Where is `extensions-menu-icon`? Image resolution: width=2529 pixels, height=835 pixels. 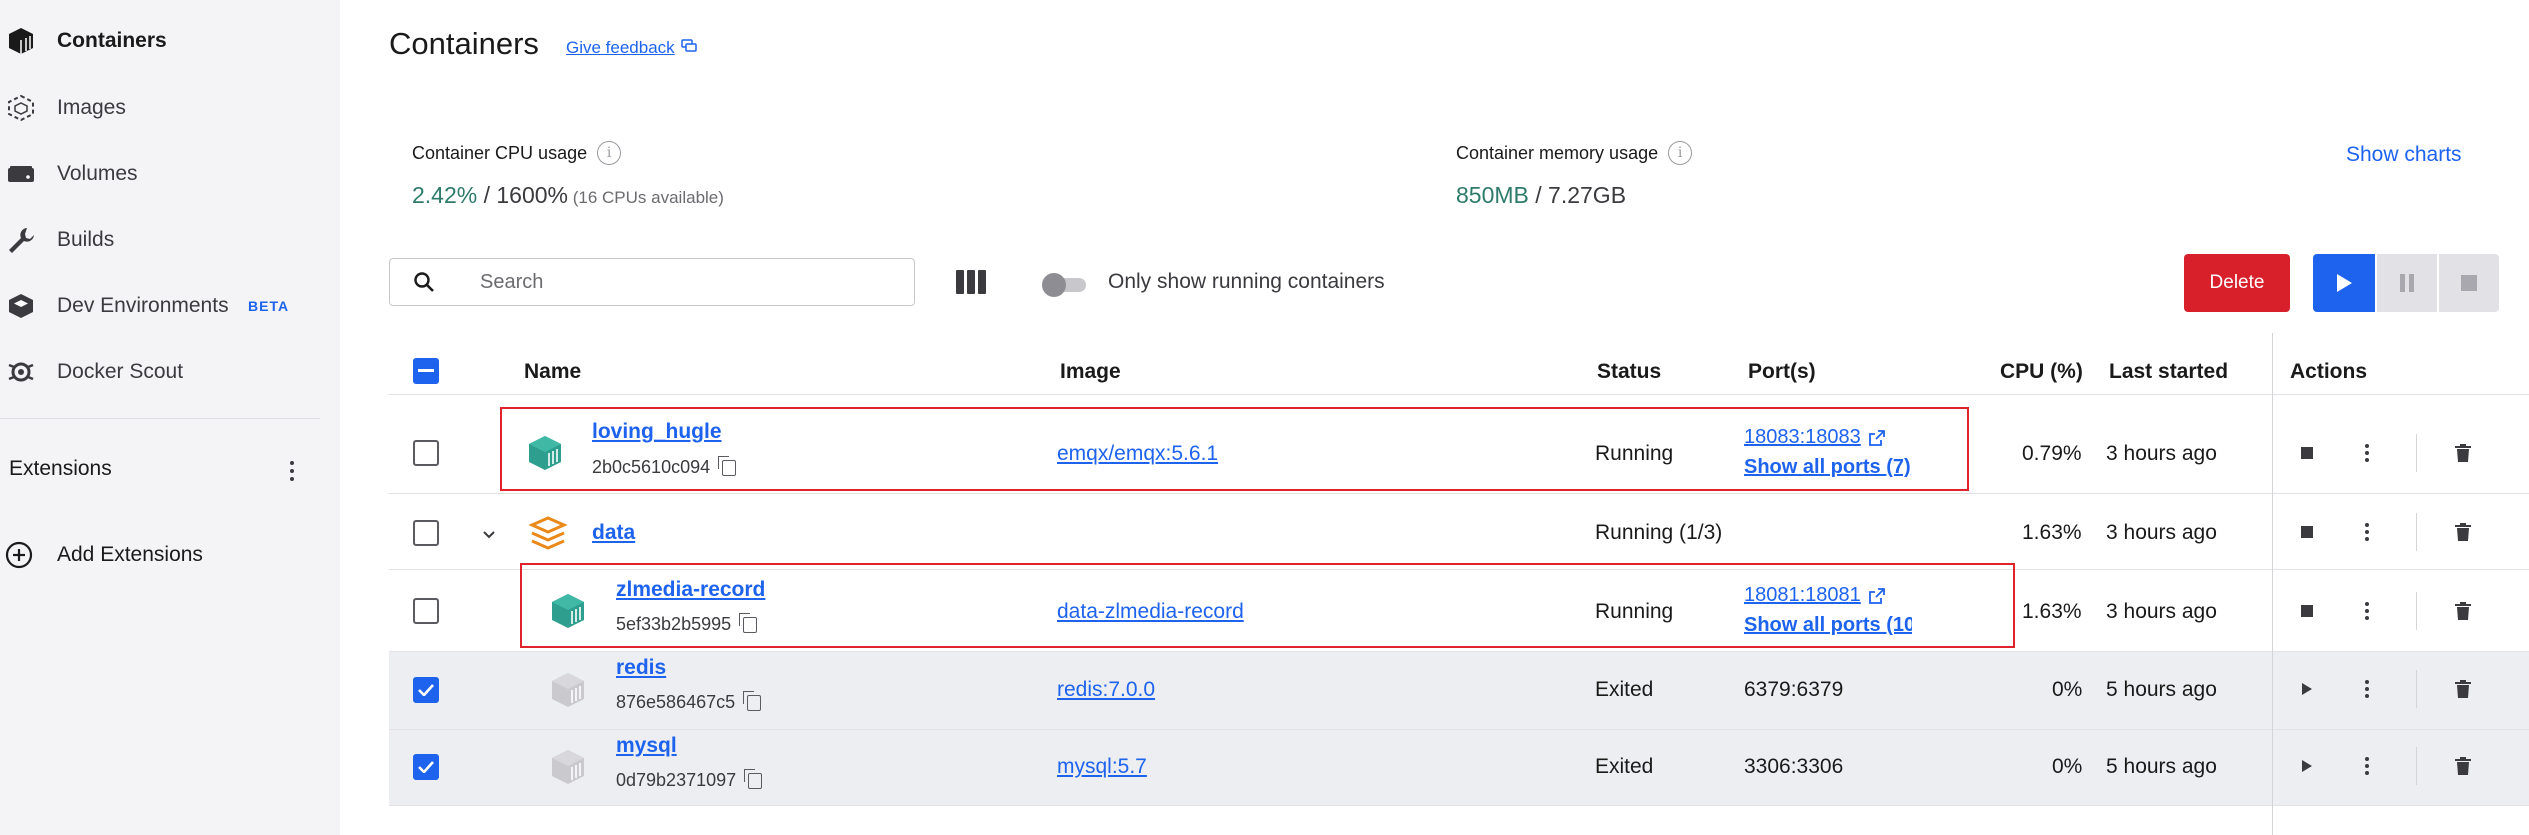
extensions-menu-icon is located at coordinates (292, 471).